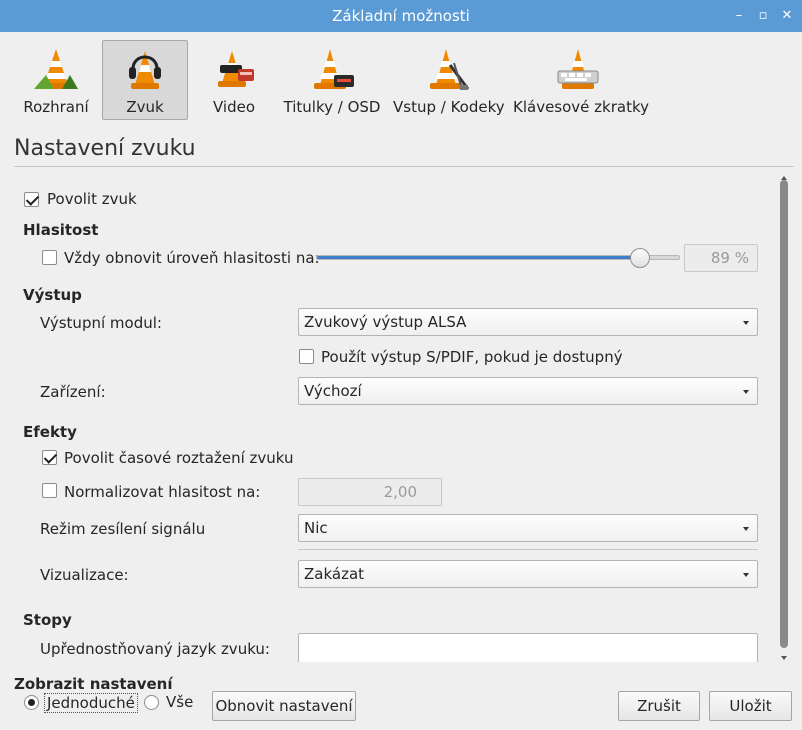 The image size is (802, 730). What do you see at coordinates (93, 684) in the screenshot?
I see `show-settings-heading: Zobrazit nastavení` at bounding box center [93, 684].